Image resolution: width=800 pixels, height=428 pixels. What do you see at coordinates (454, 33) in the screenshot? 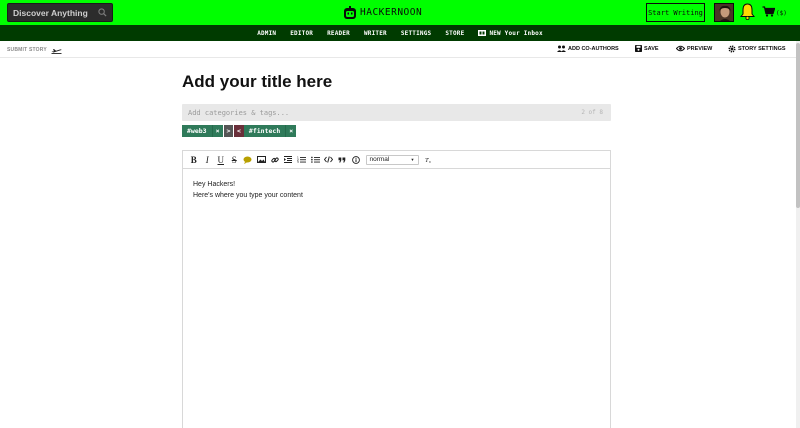
I see `nav-item-store: STORE` at bounding box center [454, 33].